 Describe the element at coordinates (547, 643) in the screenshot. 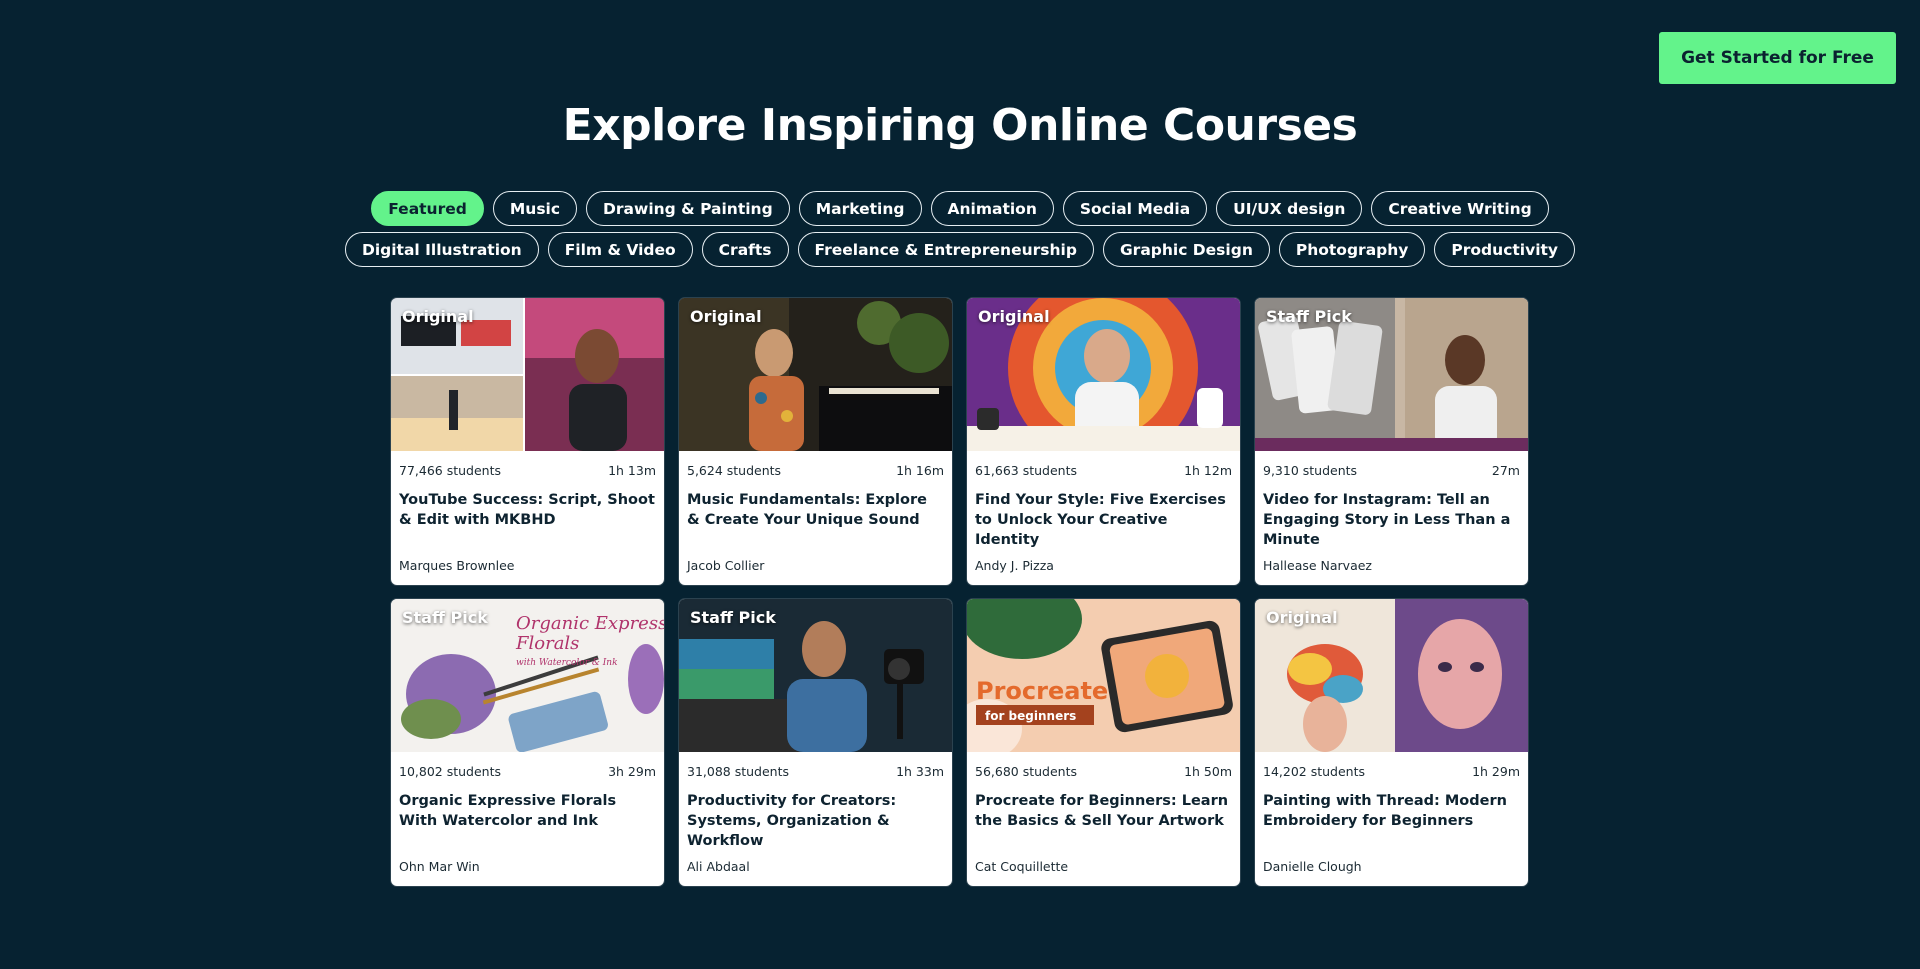

I see `thumbnail-text: Florals` at that location.